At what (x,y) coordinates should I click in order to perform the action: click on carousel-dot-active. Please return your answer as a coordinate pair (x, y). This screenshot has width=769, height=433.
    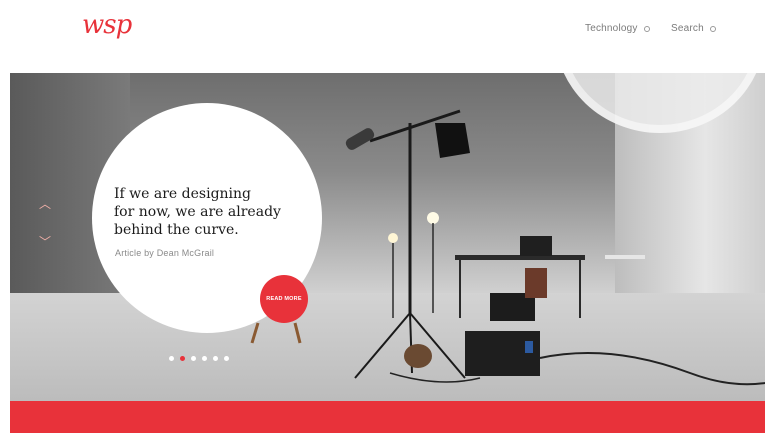
    Looking at the image, I should click on (182, 358).